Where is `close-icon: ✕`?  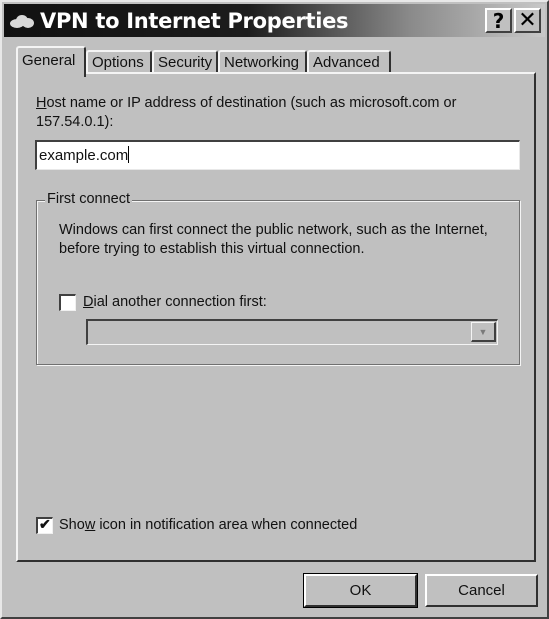
close-icon: ✕ is located at coordinates (527, 20).